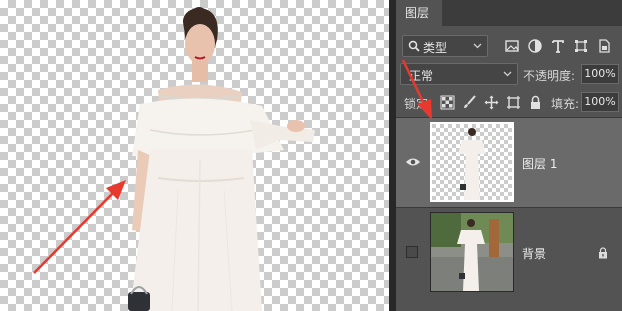 This screenshot has height=311, width=622. What do you see at coordinates (418, 104) in the screenshot?
I see `lock-label: 锁定:` at bounding box center [418, 104].